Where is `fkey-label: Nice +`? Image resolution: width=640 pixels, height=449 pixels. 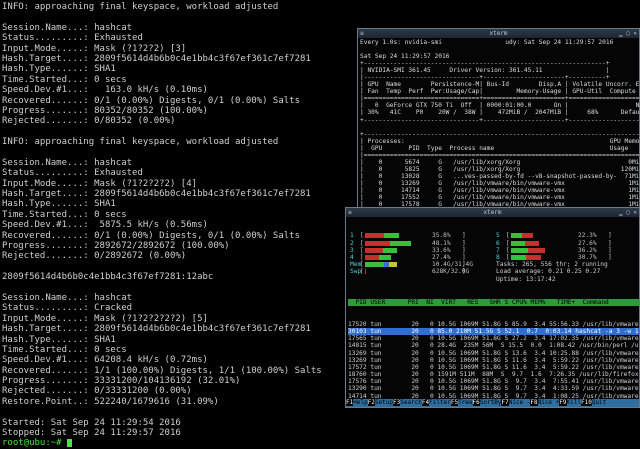 fkey-label: Nice + is located at coordinates (548, 402).